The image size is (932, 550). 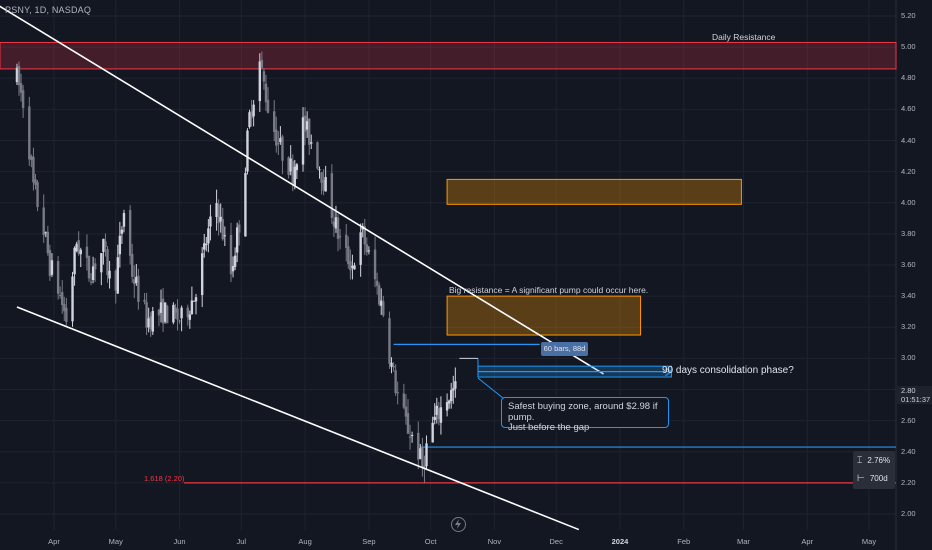 I want to click on daily-resistance-zone, so click(x=448, y=55).